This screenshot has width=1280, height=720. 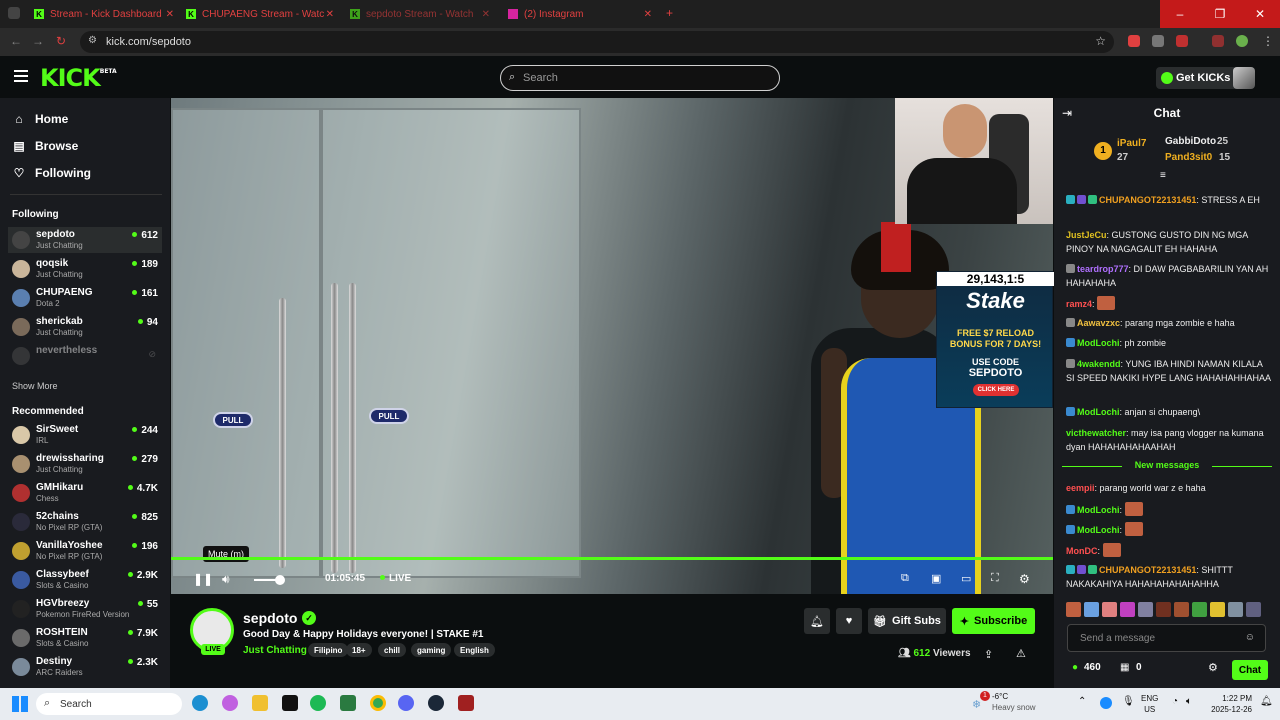 What do you see at coordinates (85, 298) in the screenshot?
I see `sidebar-channel-chupaeng: CHUPAENG Dota 2 161` at bounding box center [85, 298].